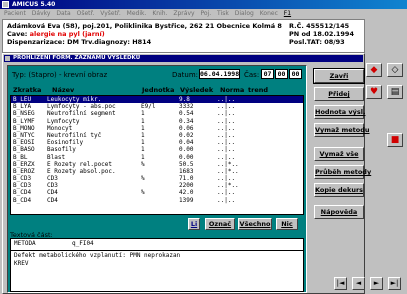 This screenshot has width=407, height=294. I want to click on result-row: B_CD4 CD4 1399 ..|.., so click(157, 200).